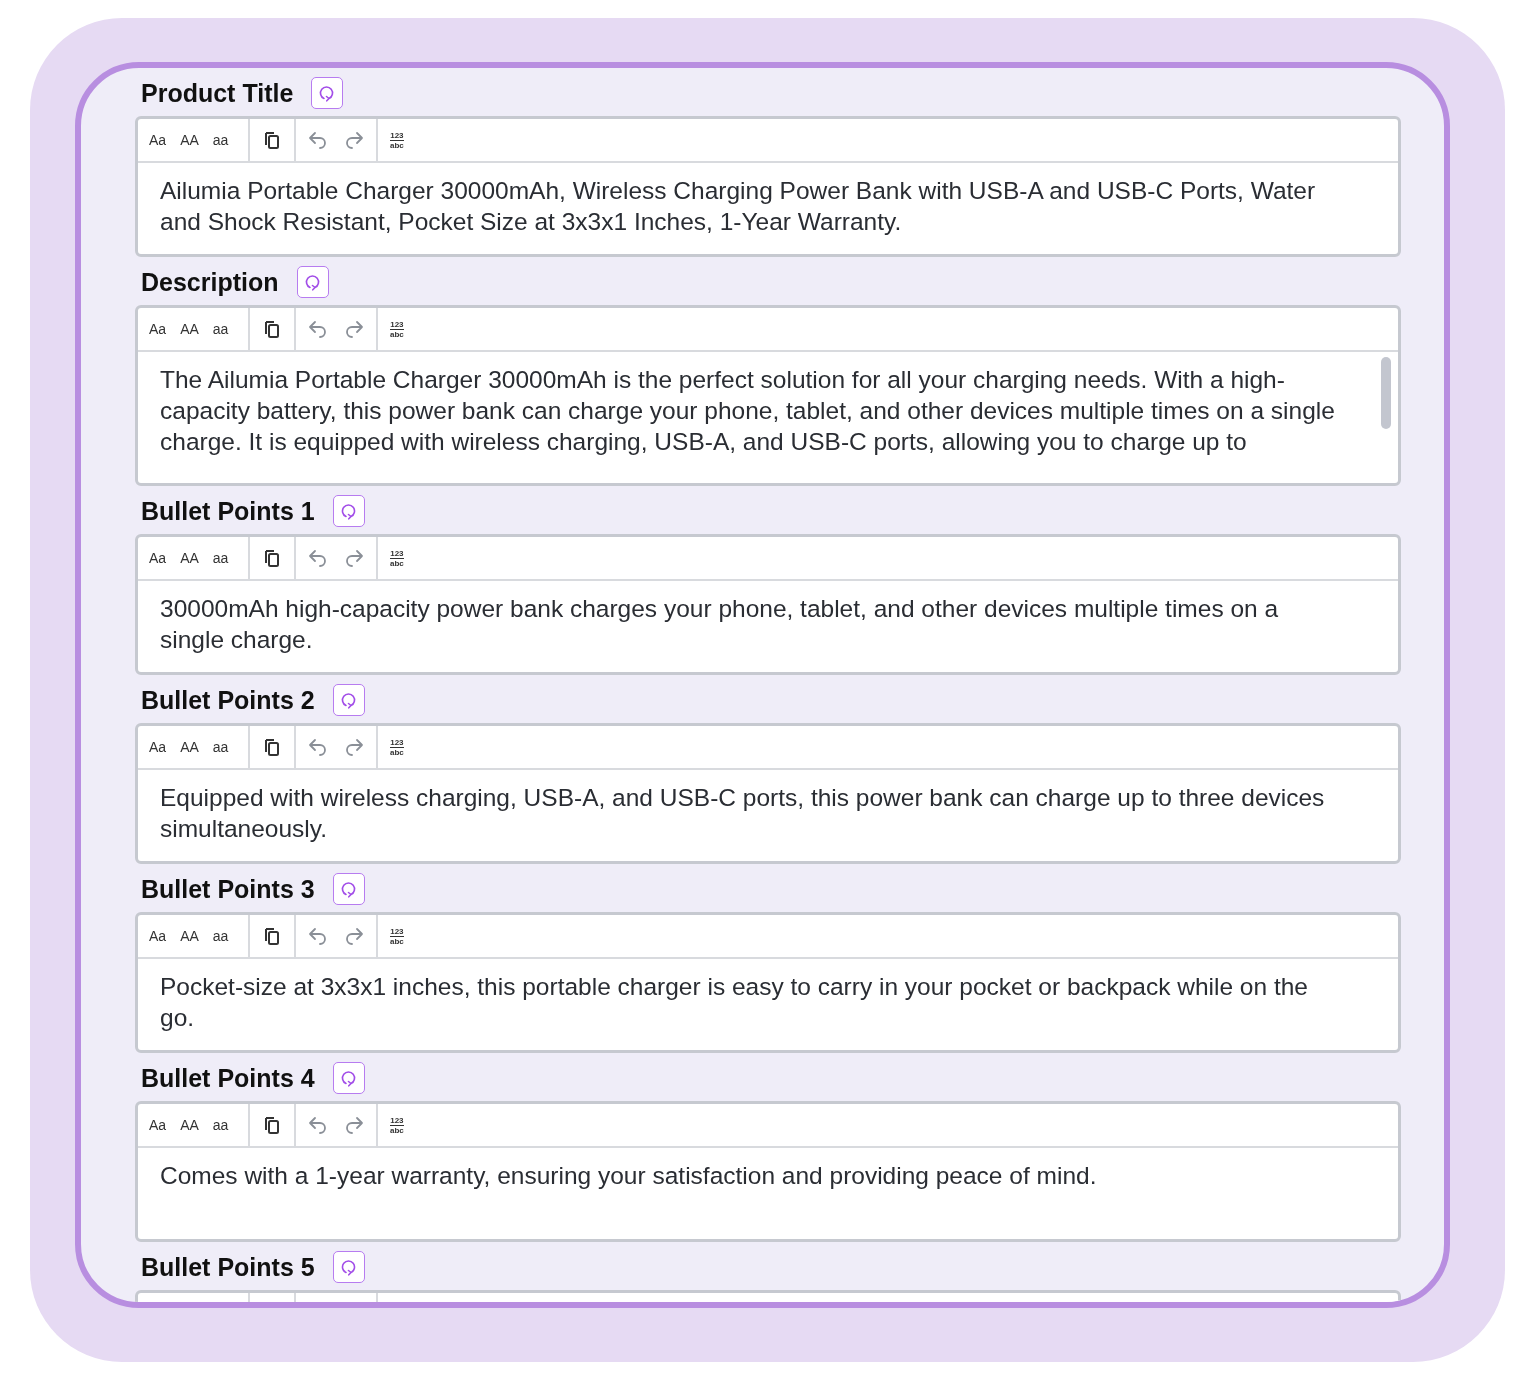  Describe the element at coordinates (210, 282) in the screenshot. I see `field-label: Description` at that location.